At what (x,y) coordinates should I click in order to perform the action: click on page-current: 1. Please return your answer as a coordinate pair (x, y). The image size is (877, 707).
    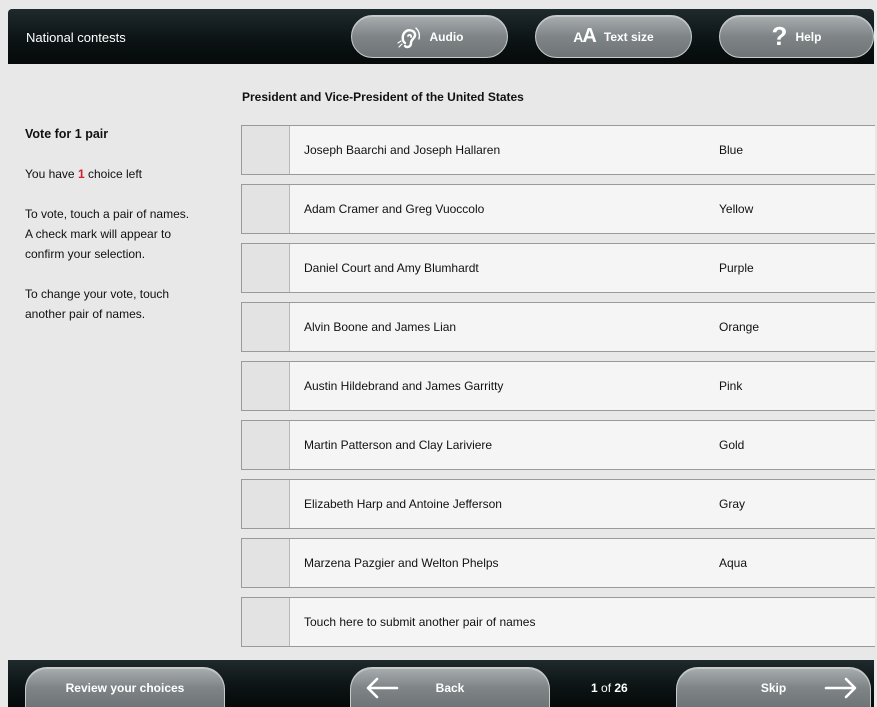
    Looking at the image, I should click on (594, 688).